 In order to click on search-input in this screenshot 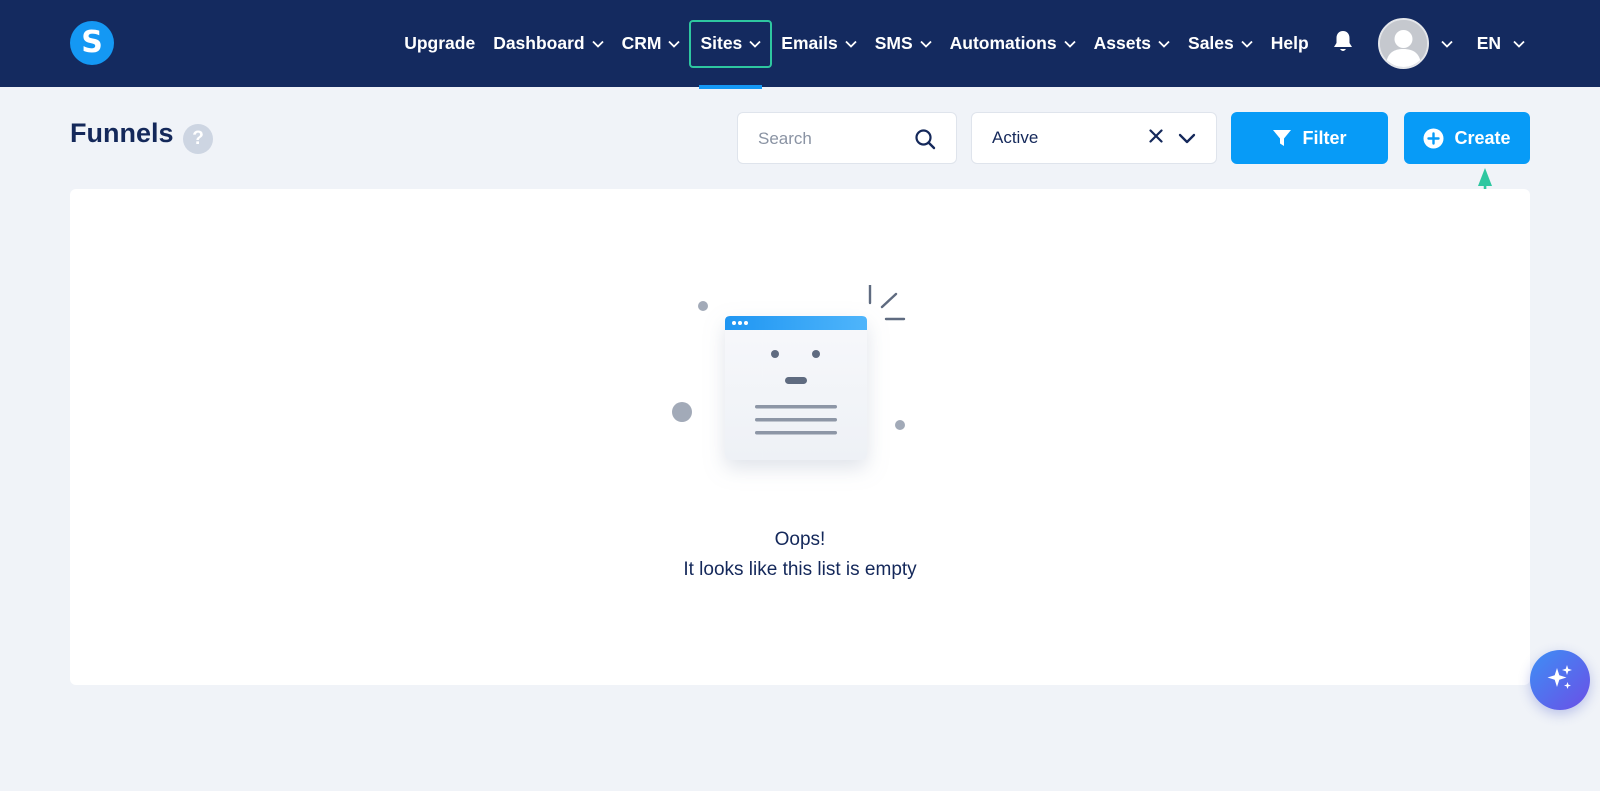, I will do `click(833, 139)`.